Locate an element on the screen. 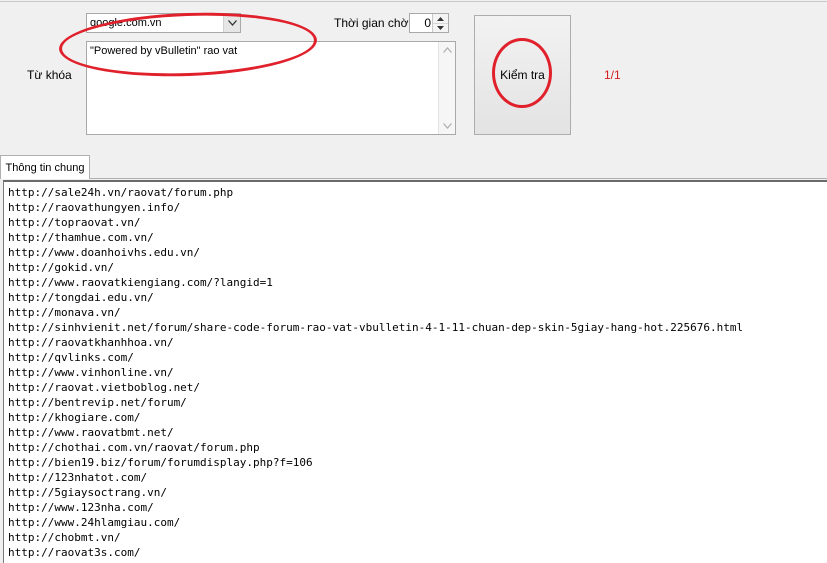 This screenshot has width=827, height=563. result-url: http://www.doanhoivhs.edu.vn/ is located at coordinates (104, 252).